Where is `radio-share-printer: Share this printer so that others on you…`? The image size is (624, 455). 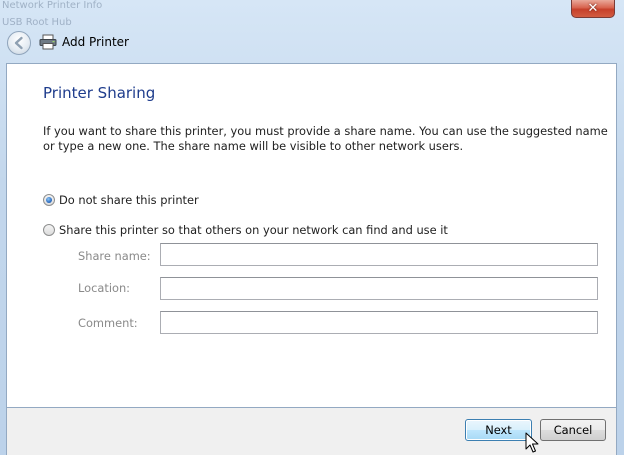
radio-share-printer: Share this printer so that others on you… is located at coordinates (245, 230).